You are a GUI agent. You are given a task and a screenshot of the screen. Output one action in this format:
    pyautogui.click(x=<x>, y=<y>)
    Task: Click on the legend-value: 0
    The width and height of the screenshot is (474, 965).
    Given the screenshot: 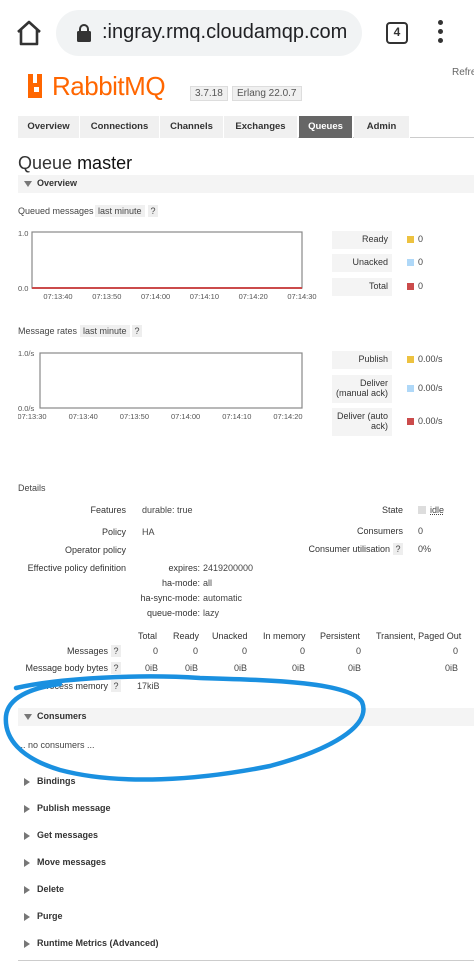 What is the action you would take?
    pyautogui.click(x=421, y=262)
    